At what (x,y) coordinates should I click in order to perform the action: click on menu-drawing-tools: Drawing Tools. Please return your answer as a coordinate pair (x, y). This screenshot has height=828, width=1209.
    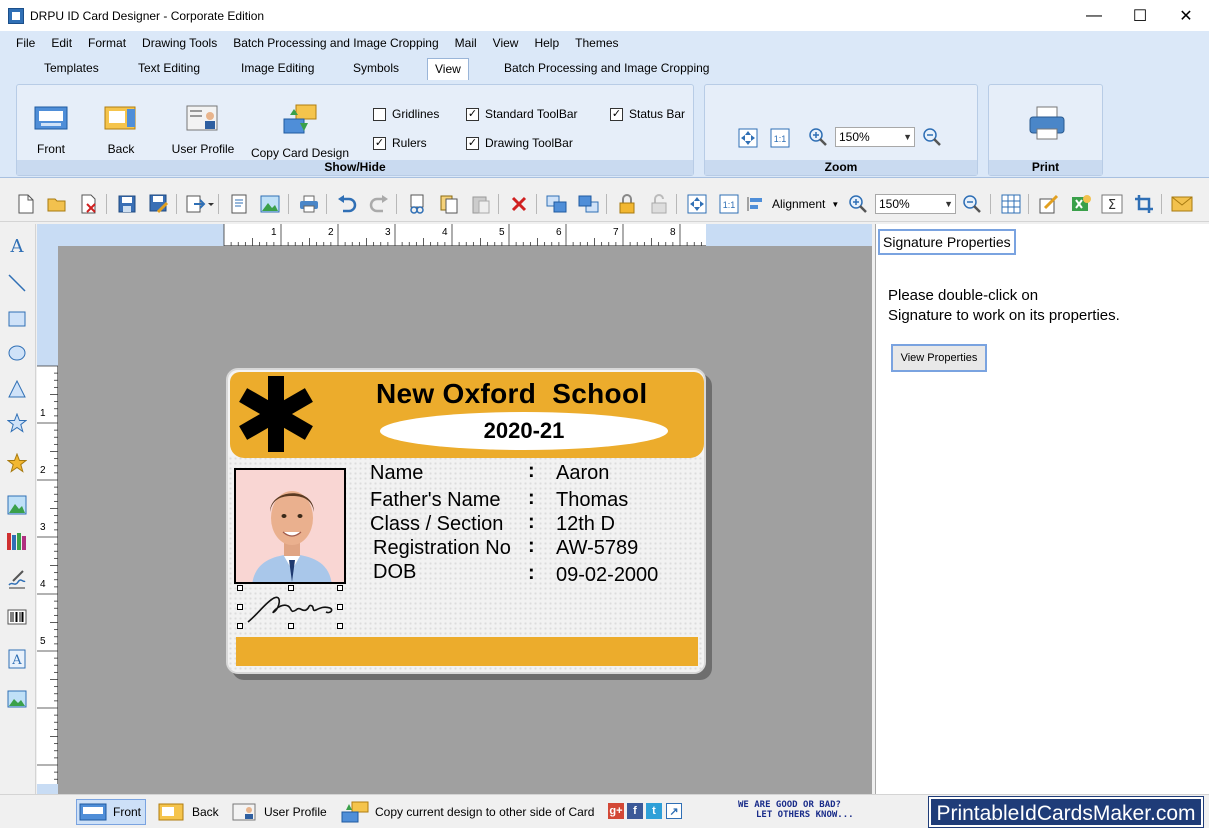
    Looking at the image, I should click on (179, 43).